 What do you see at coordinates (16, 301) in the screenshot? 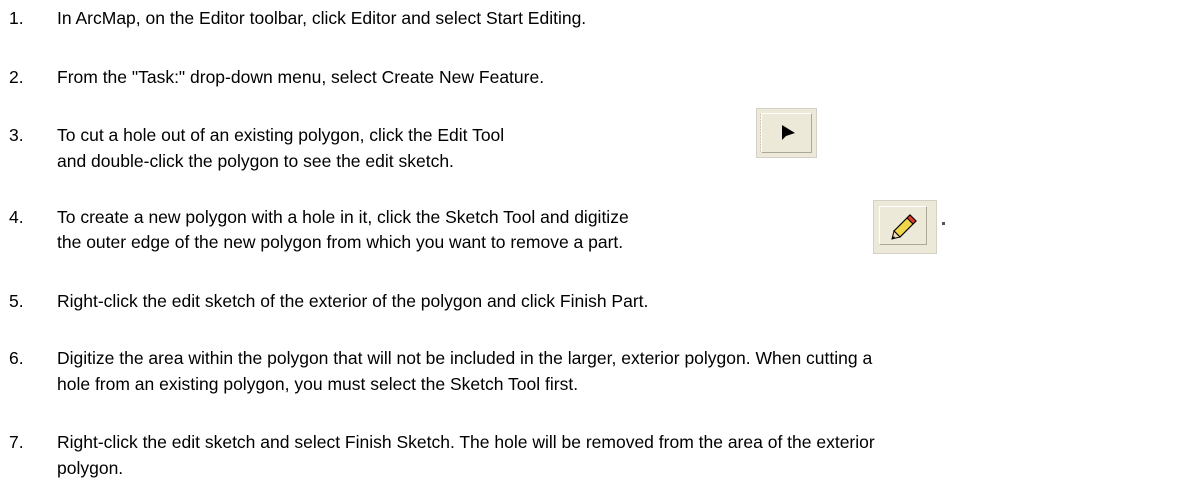
I see `step-number: 5.` at bounding box center [16, 301].